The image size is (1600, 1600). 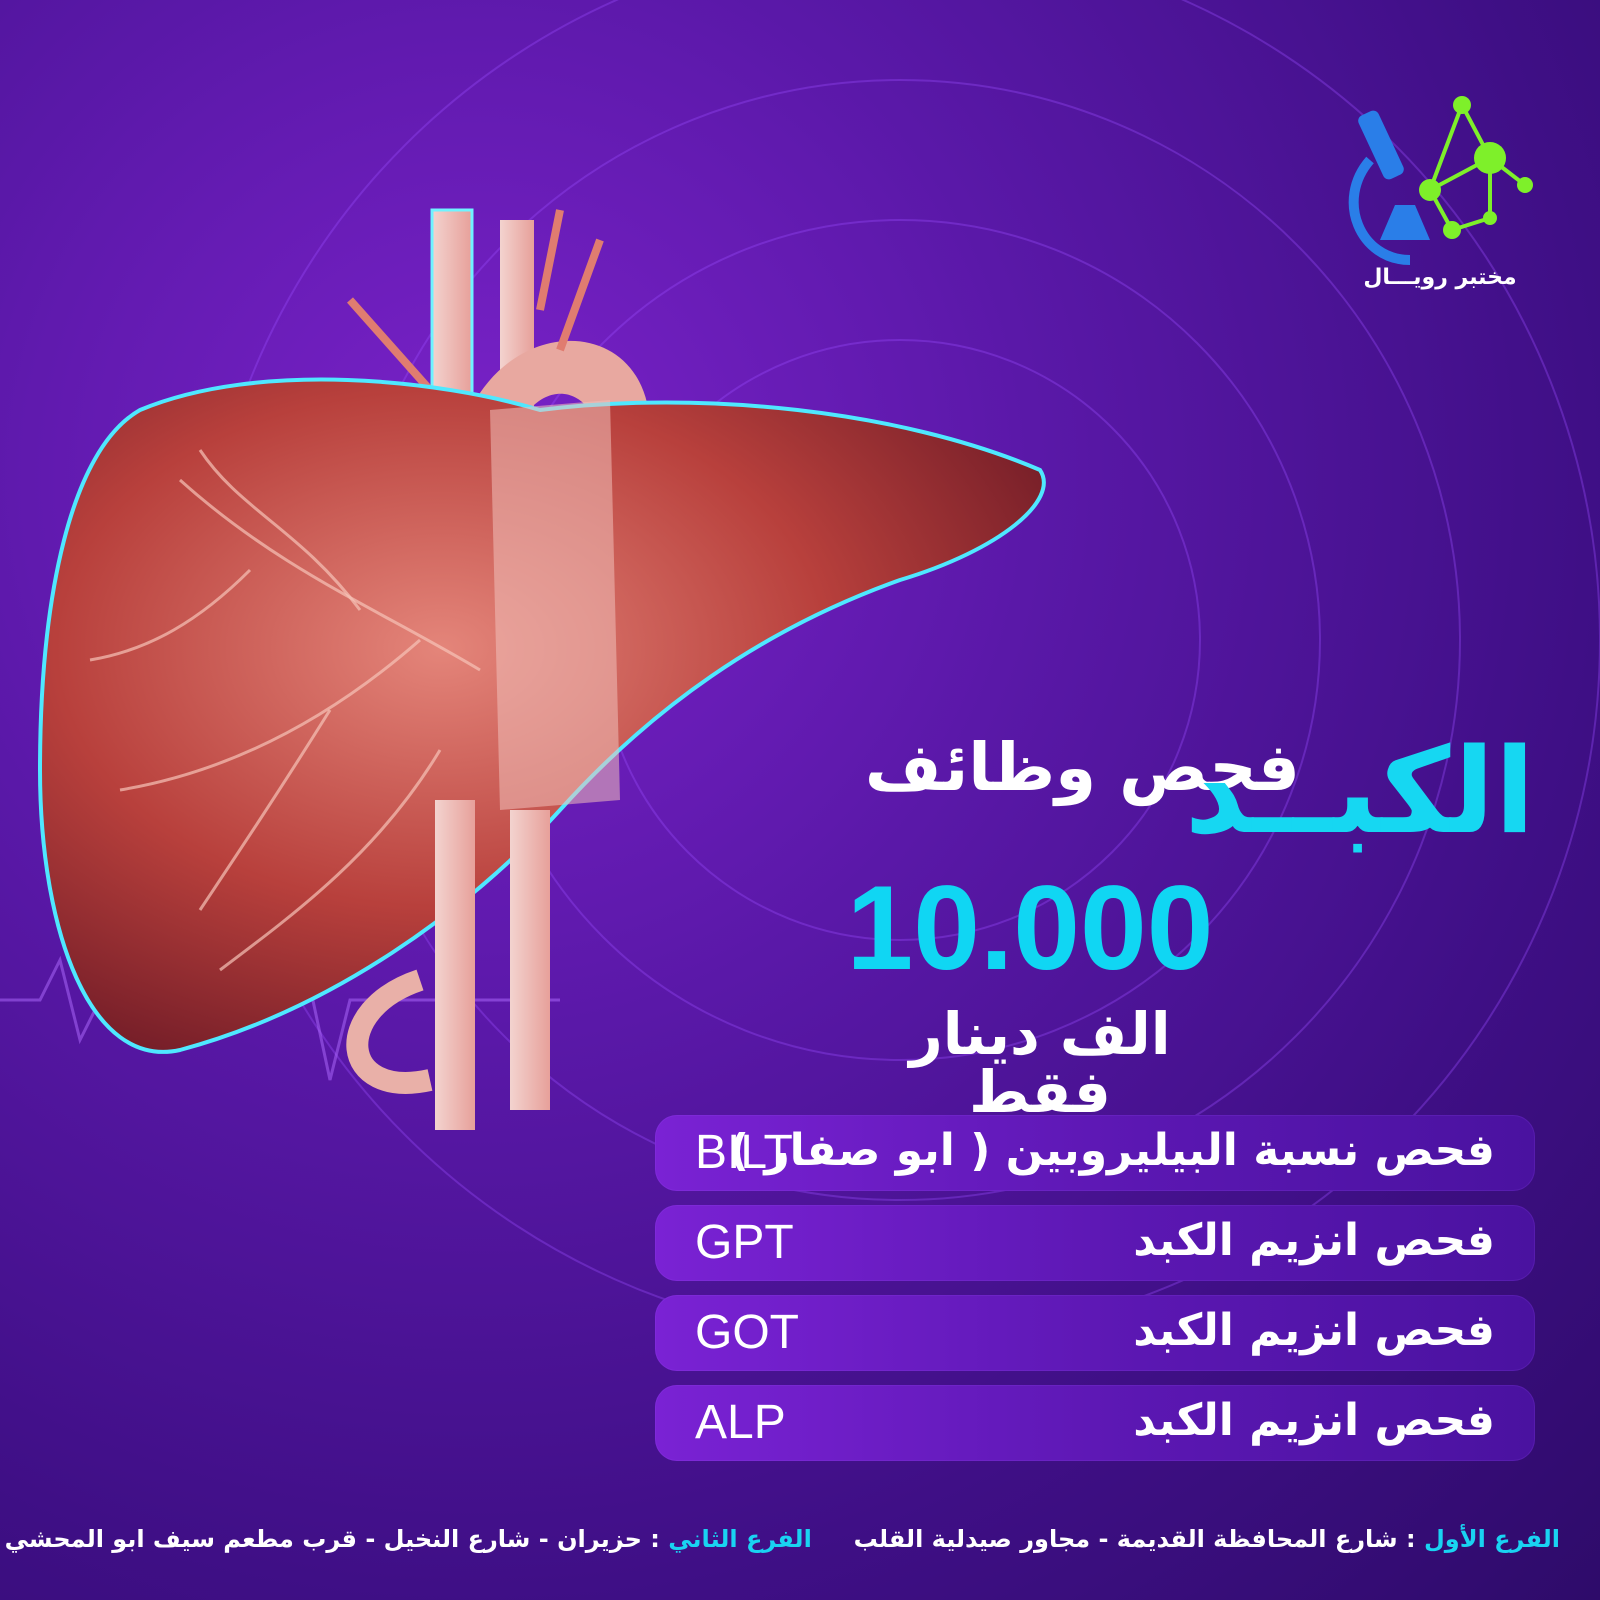 What do you see at coordinates (744, 1242) in the screenshot?
I see `test-code: GPT` at bounding box center [744, 1242].